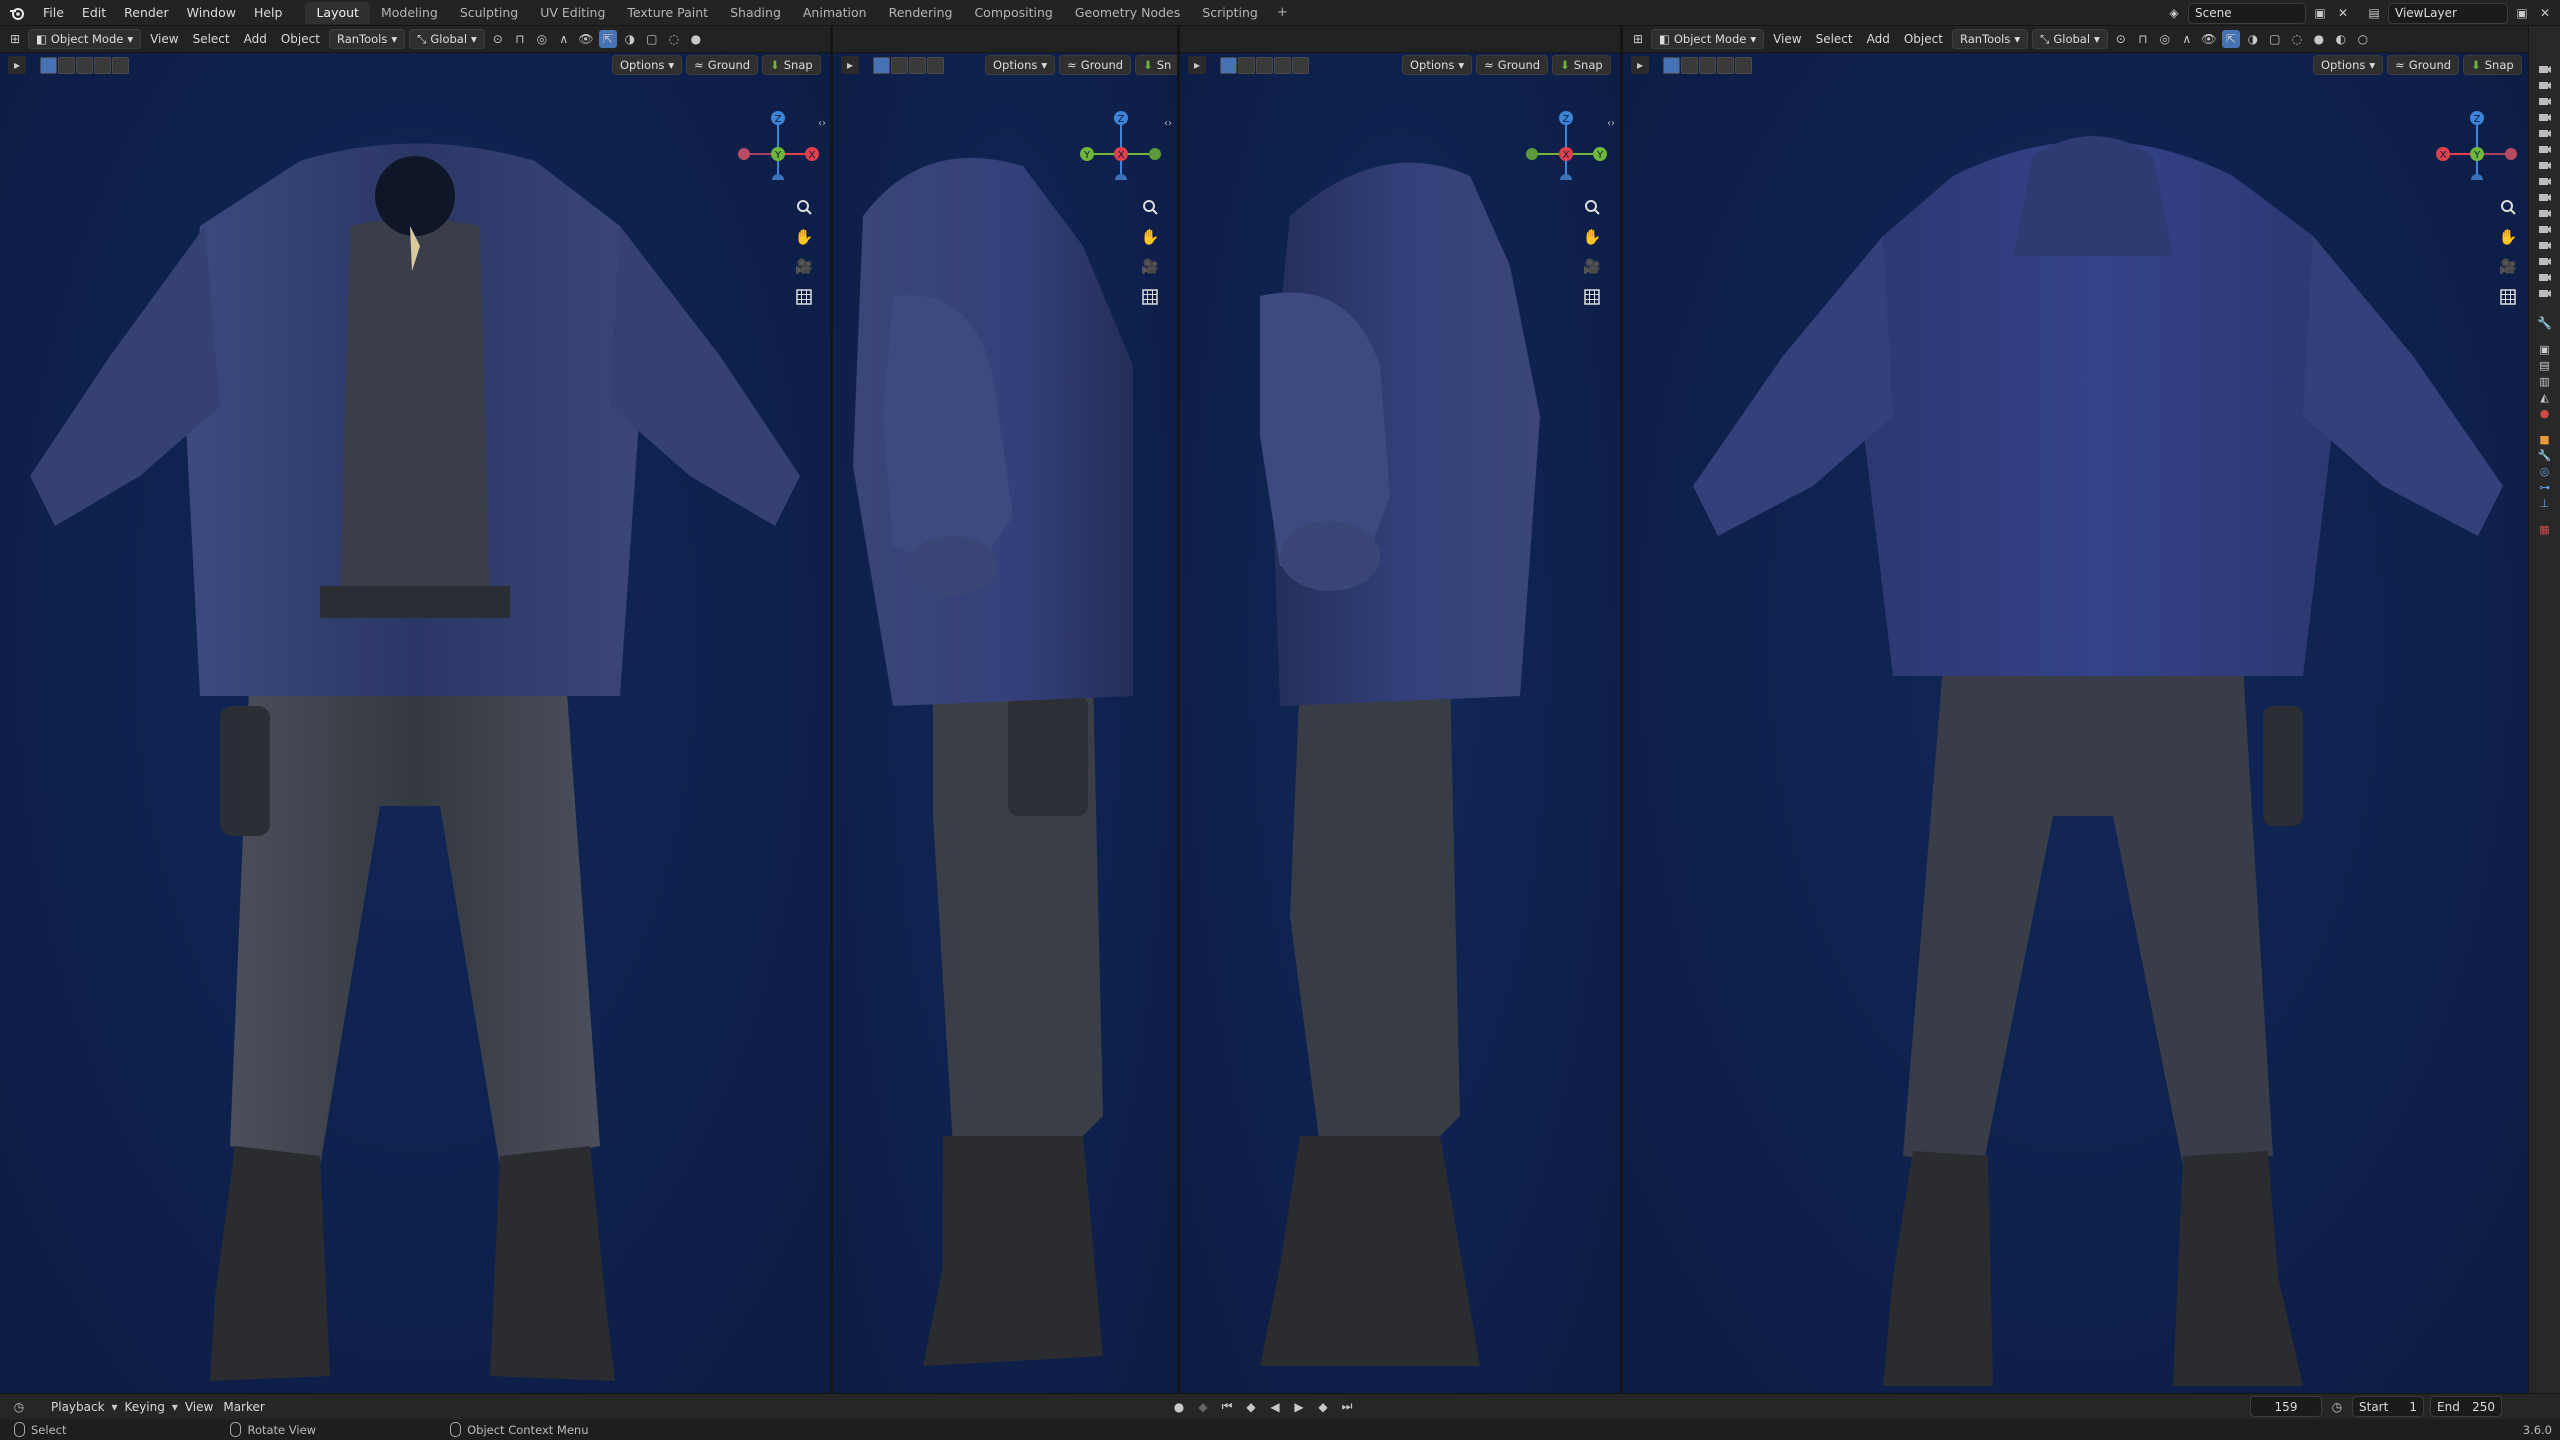  I want to click on snap-button: ⬇ Sn, so click(1156, 65).